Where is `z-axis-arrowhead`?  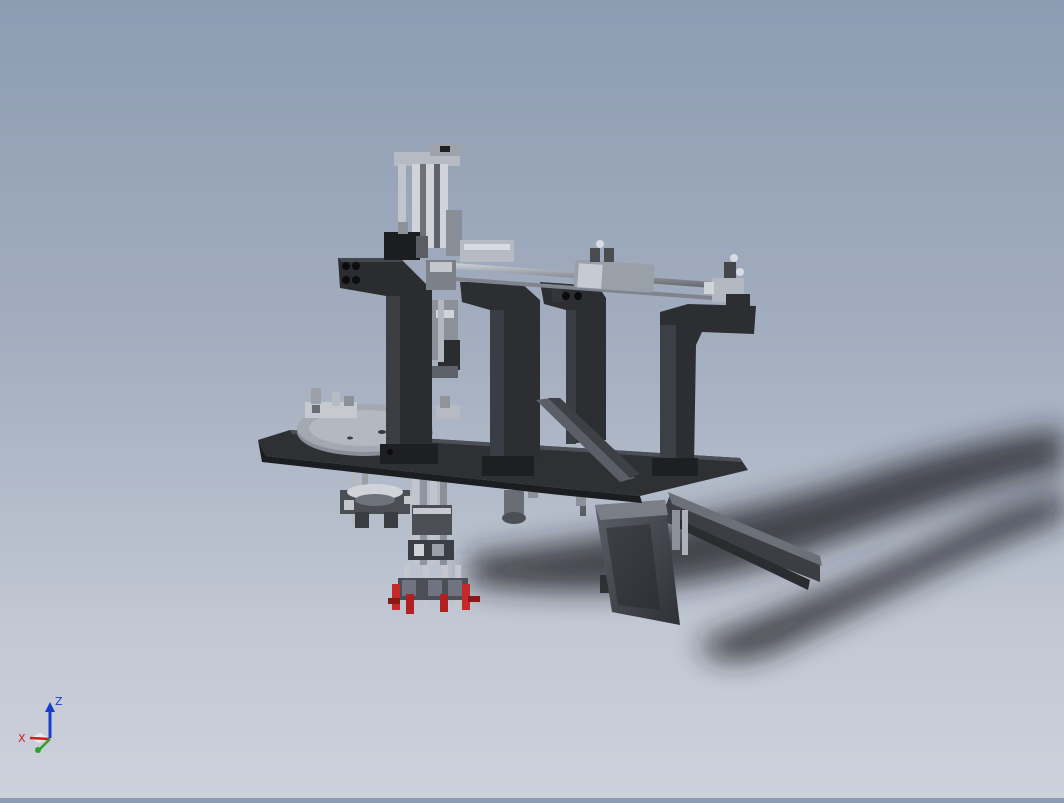
z-axis-arrowhead is located at coordinates (50, 707).